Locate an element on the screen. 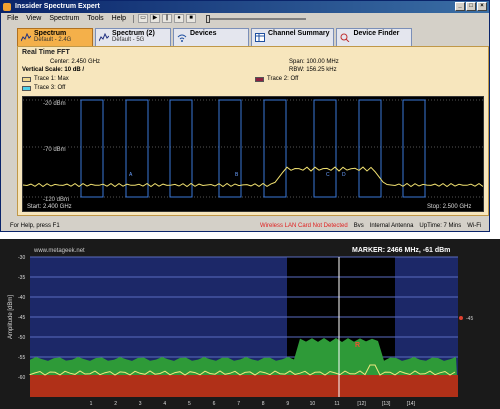 This screenshot has width=500, height=409. trace-1-swatch is located at coordinates (26, 79).